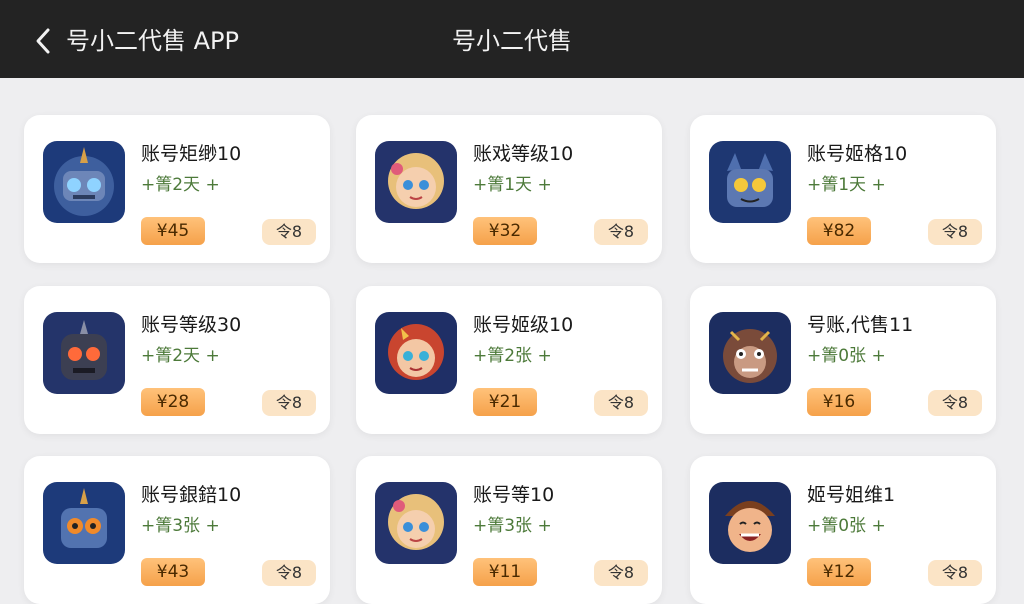  I want to click on robot-yellow-eyes-icon, so click(750, 182).